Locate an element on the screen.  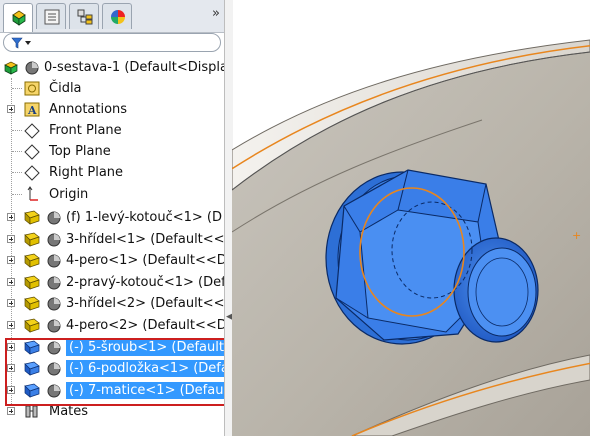
tree-item-label: Front Plane is located at coordinates (85, 130).